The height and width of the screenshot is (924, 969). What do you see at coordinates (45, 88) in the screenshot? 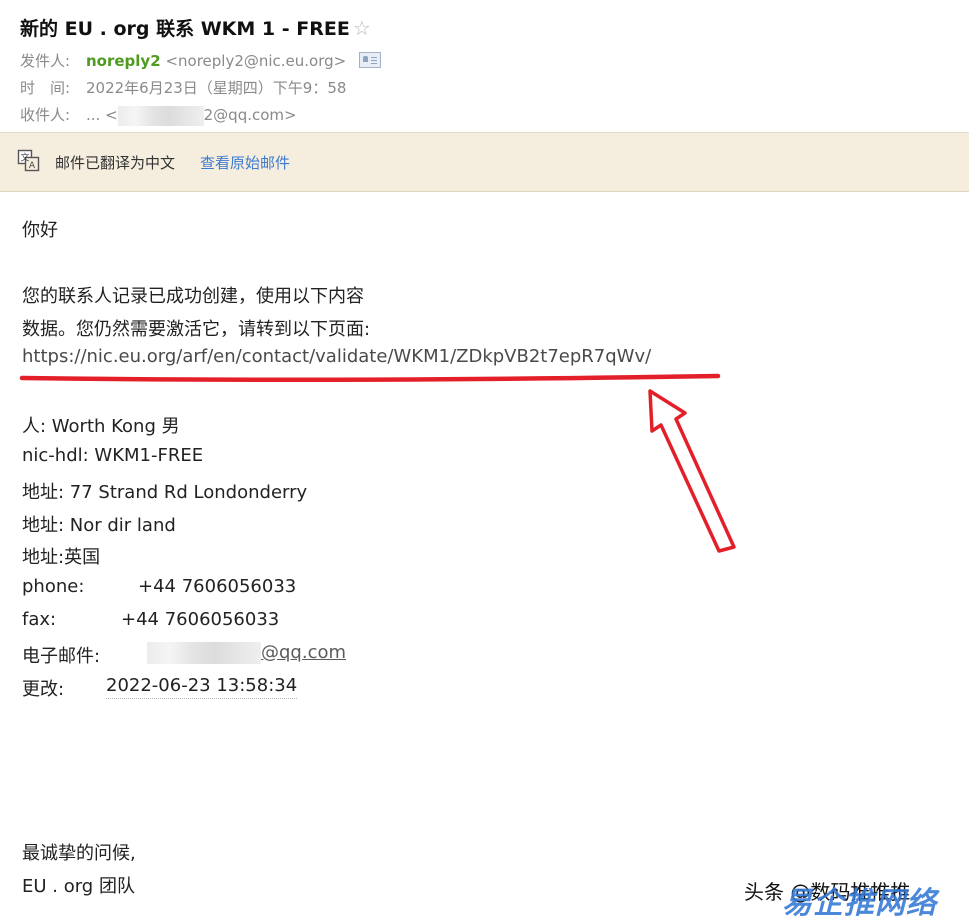
I see `time-label: 时 间:` at bounding box center [45, 88].